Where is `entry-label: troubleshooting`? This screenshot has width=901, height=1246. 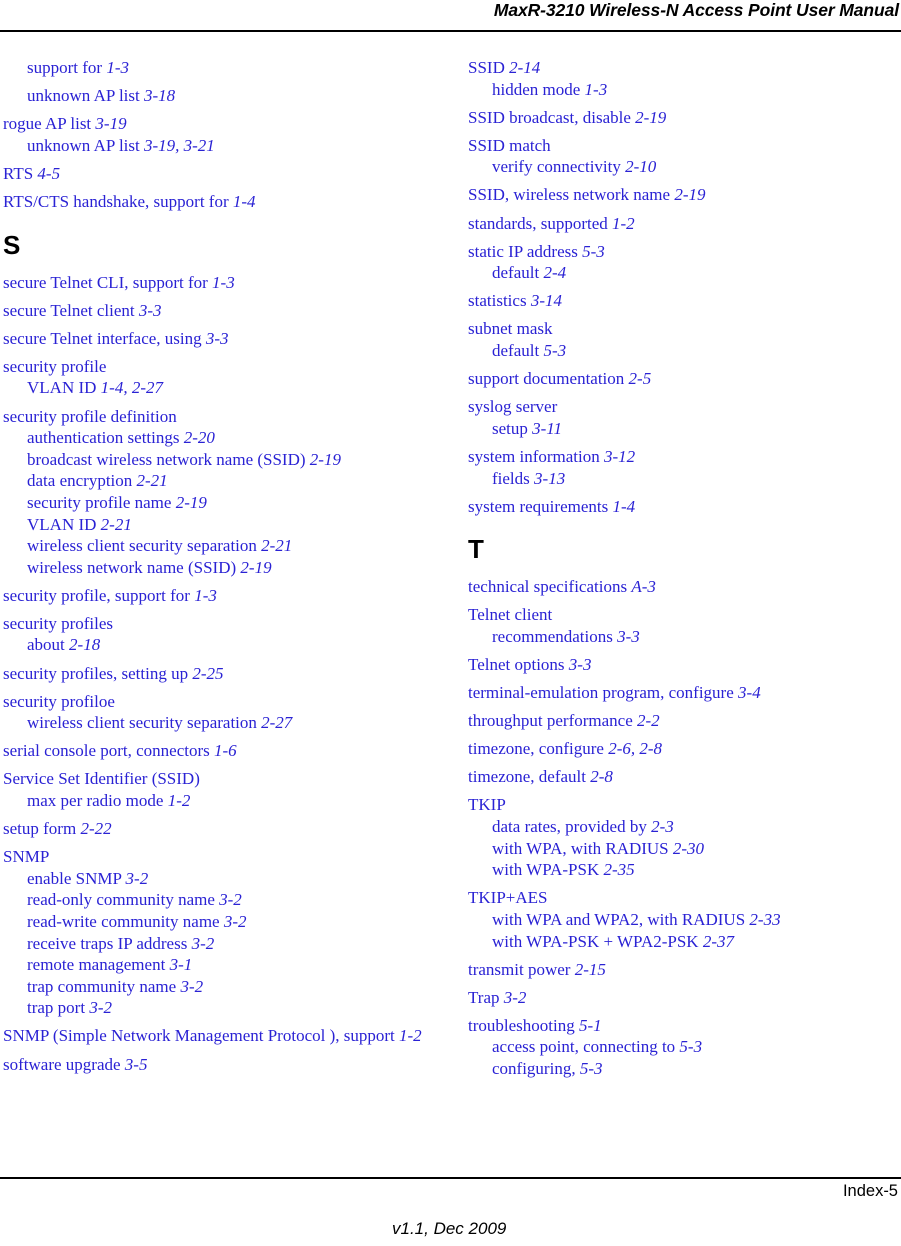 entry-label: troubleshooting is located at coordinates (523, 1025).